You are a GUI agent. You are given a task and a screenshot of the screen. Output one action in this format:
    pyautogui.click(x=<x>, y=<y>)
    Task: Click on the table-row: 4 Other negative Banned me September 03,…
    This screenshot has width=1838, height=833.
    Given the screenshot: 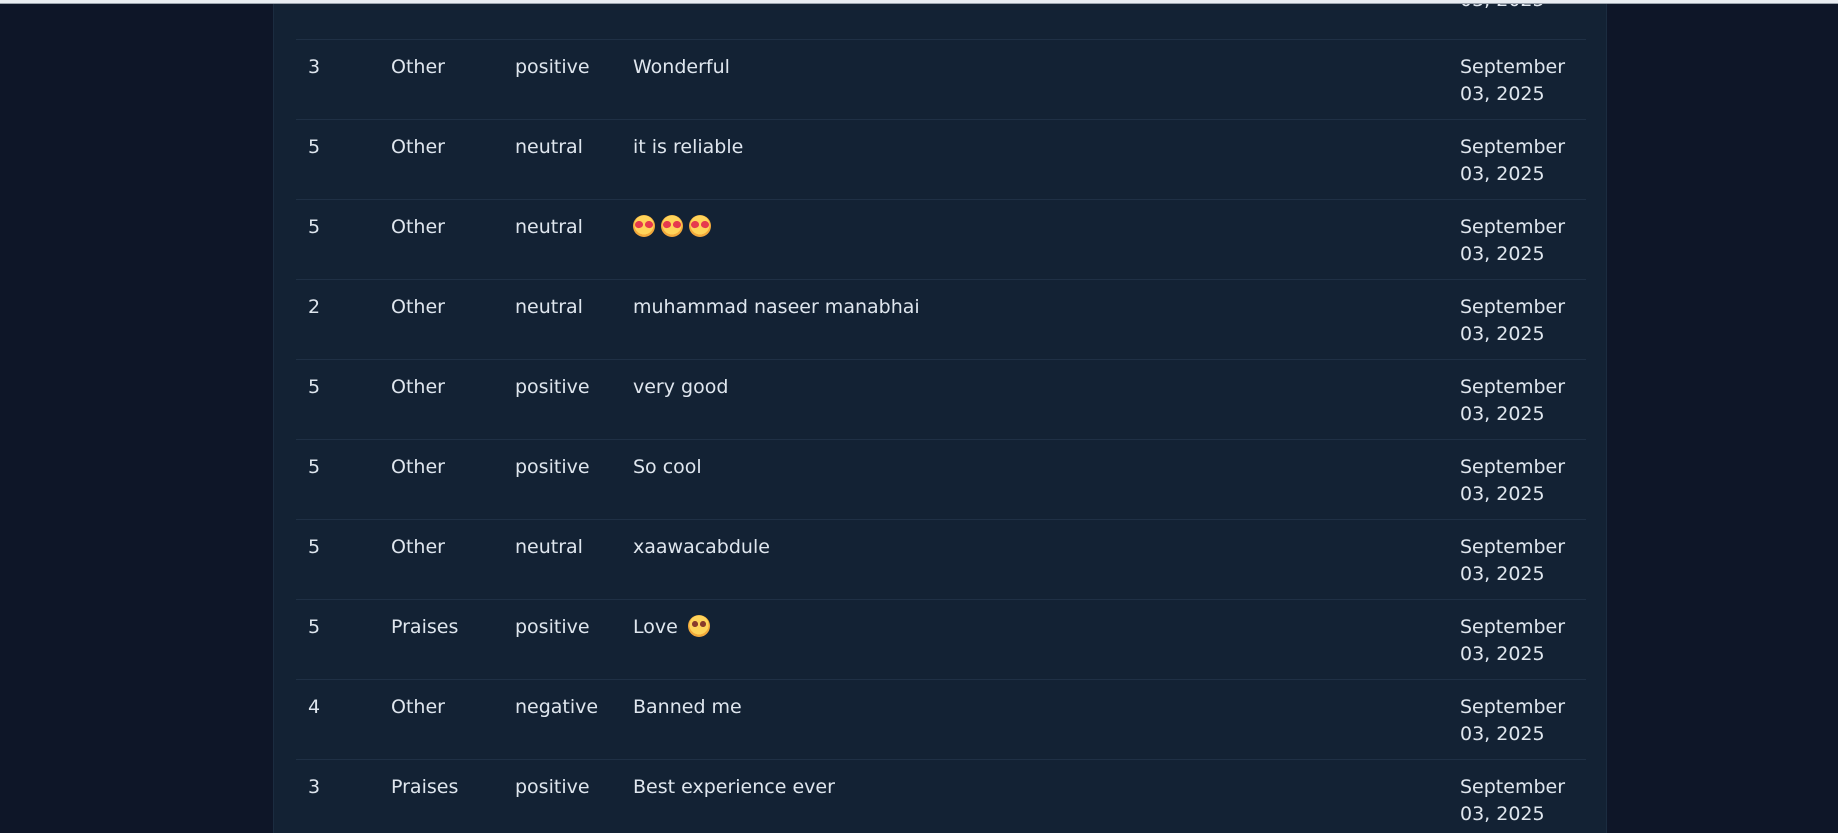 What is the action you would take?
    pyautogui.click(x=941, y=720)
    